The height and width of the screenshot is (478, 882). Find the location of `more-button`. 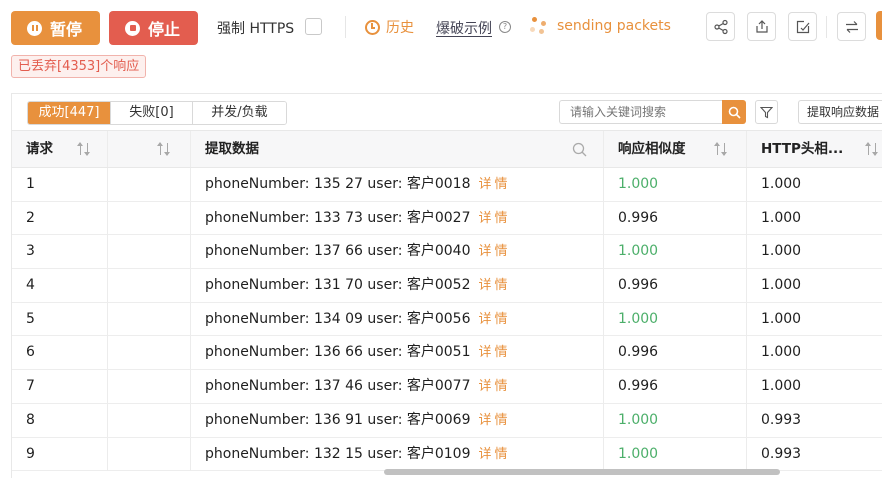

more-button is located at coordinates (879, 25).